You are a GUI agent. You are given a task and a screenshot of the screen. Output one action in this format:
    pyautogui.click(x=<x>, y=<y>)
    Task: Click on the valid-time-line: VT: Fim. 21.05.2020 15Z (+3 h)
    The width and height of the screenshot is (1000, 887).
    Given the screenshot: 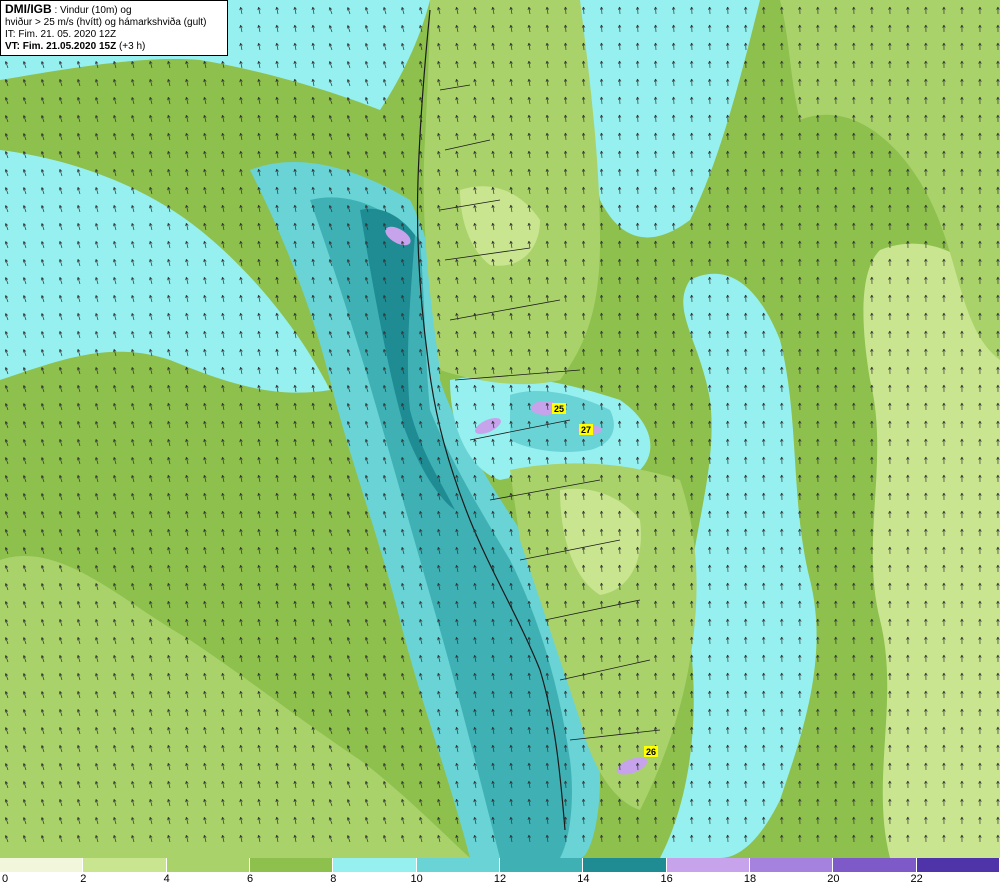 What is the action you would take?
    pyautogui.click(x=114, y=47)
    